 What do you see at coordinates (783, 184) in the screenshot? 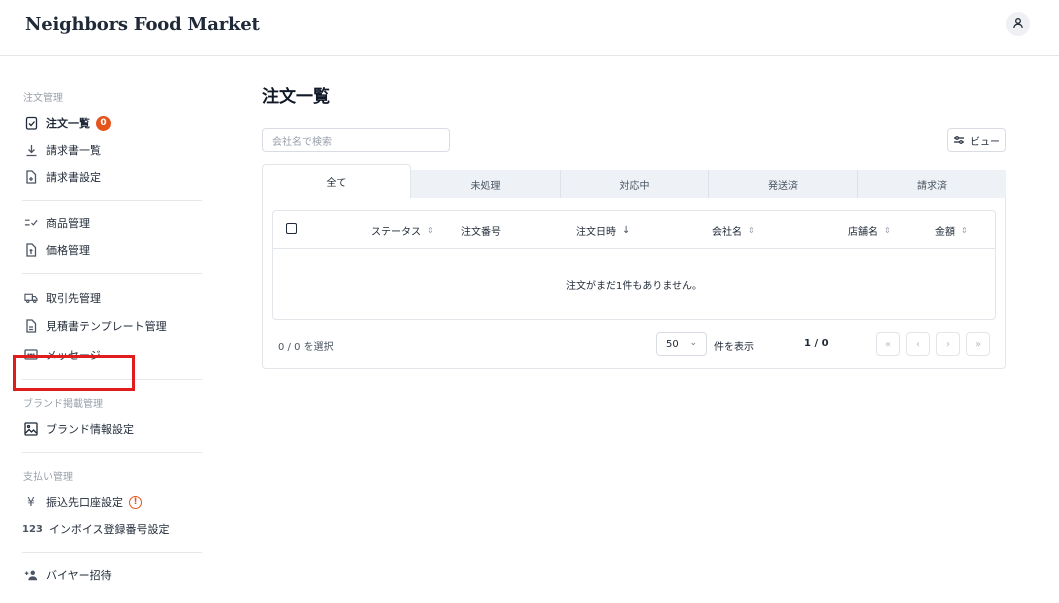
I see `tab-shipped: 発送済` at bounding box center [783, 184].